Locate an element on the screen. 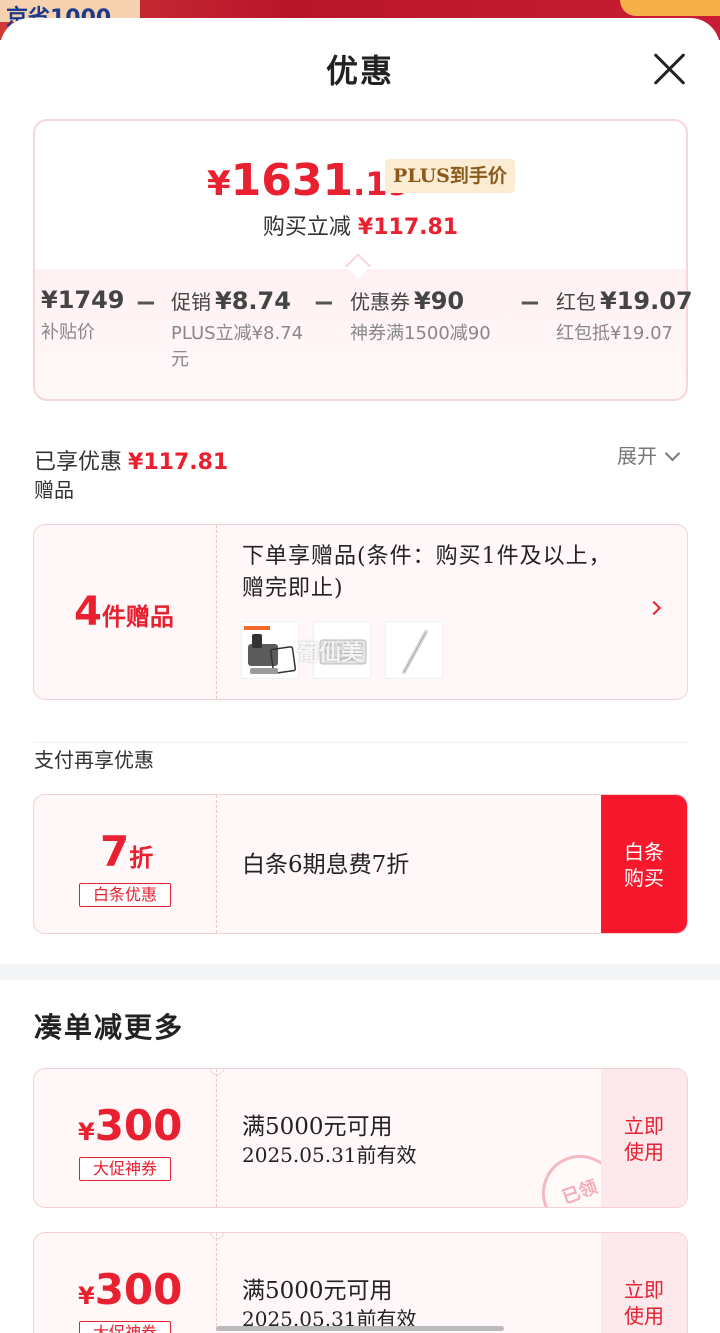 This screenshot has height=1333, width=720. breakdown-desc: 神券满1500减90 is located at coordinates (420, 333).